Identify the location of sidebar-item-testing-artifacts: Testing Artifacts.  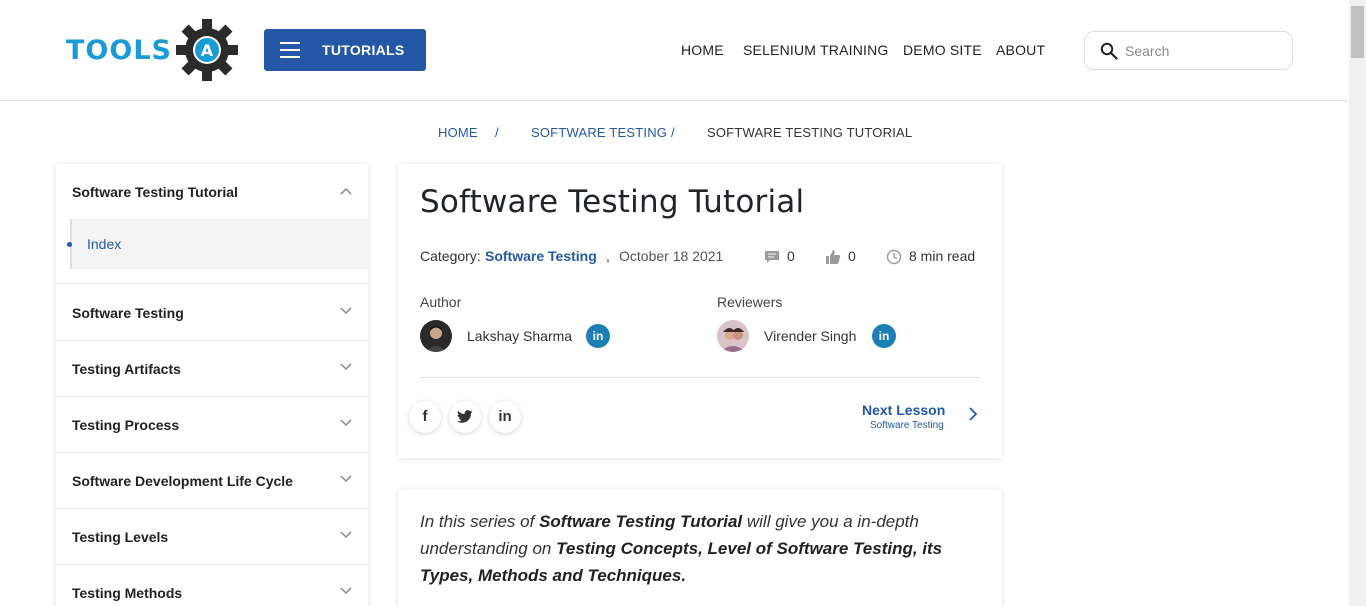
(212, 369).